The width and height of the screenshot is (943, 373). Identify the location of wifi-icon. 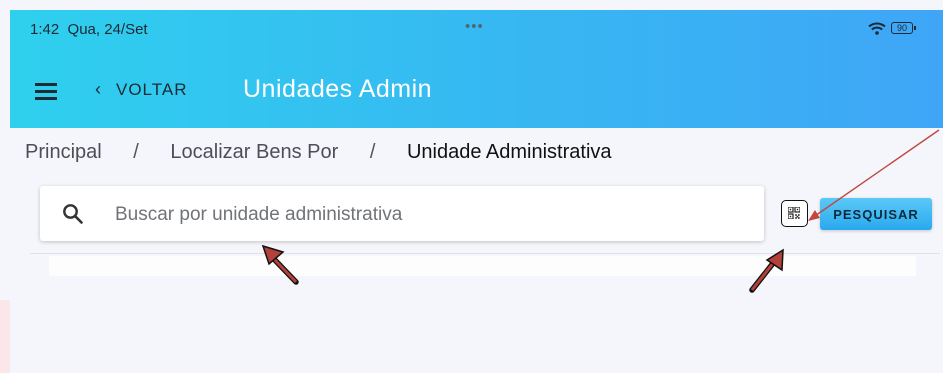
(877, 31).